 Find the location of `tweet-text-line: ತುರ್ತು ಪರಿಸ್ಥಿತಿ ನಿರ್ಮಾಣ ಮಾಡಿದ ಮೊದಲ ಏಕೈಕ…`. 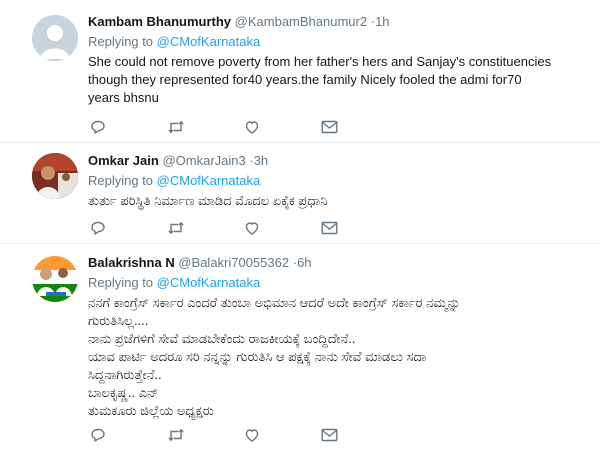

tweet-text-line: ತುರ್ತು ಪರಿಸ್ಥಿತಿ ನಿರ್ಮಾಣ ಮಾಡಿದ ಮೊದಲ ಏಕೈಕ… is located at coordinates (208, 200).